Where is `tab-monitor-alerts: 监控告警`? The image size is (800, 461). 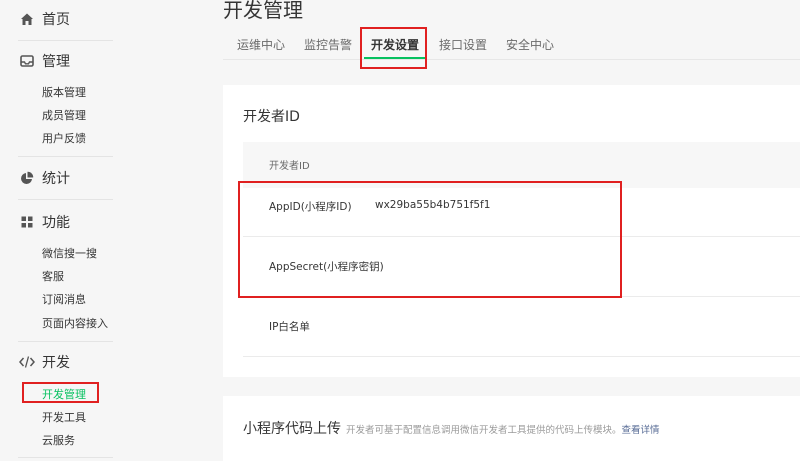 tab-monitor-alerts: 监控告警 is located at coordinates (328, 45).